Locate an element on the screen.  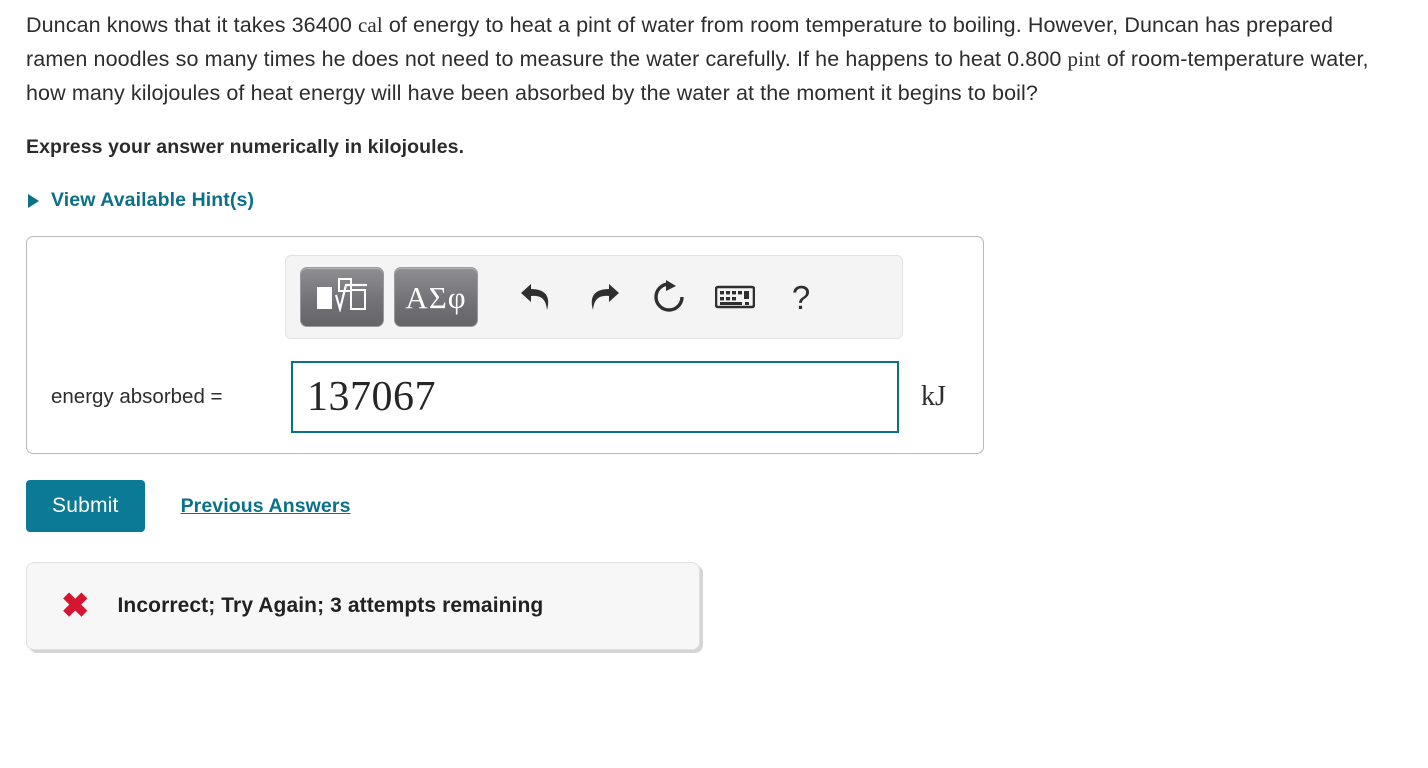
undo-button is located at coordinates (537, 297).